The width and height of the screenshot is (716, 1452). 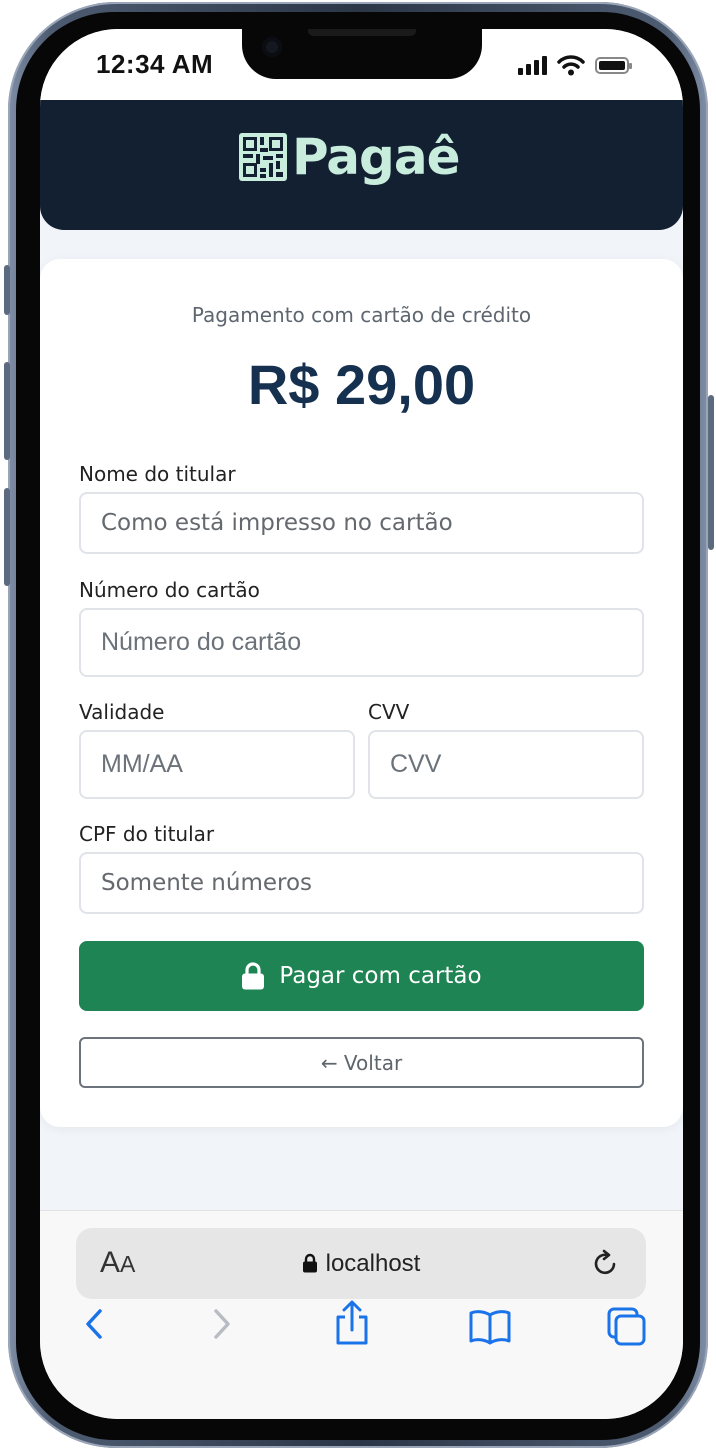 What do you see at coordinates (95, 1324) in the screenshot?
I see `back-arrow-icon` at bounding box center [95, 1324].